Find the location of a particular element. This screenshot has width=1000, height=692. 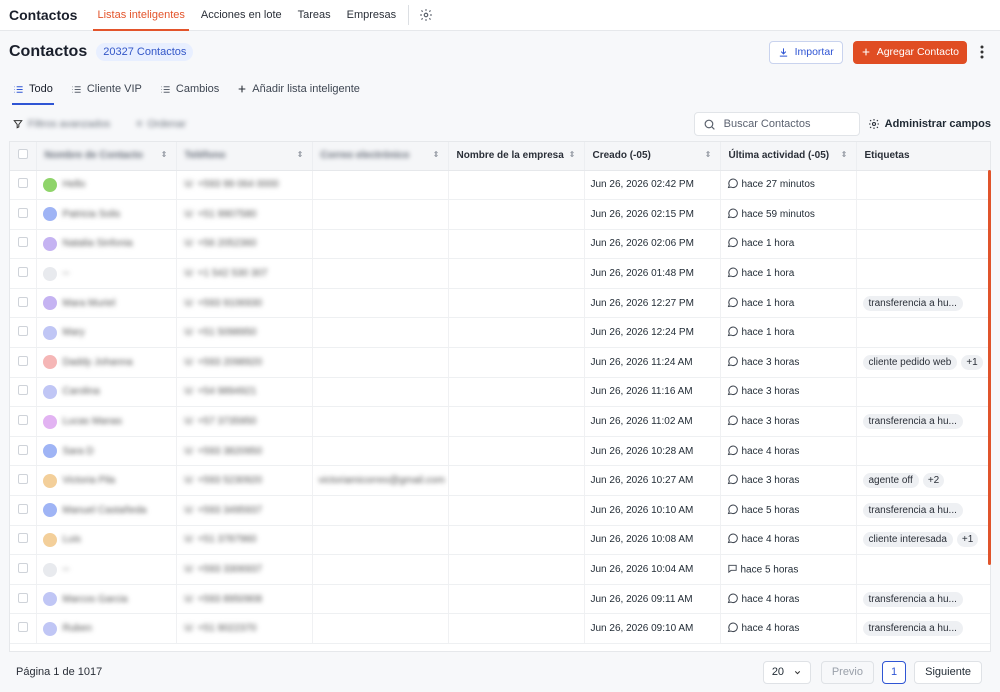

contact-name: Carolina is located at coordinates (81, 391).